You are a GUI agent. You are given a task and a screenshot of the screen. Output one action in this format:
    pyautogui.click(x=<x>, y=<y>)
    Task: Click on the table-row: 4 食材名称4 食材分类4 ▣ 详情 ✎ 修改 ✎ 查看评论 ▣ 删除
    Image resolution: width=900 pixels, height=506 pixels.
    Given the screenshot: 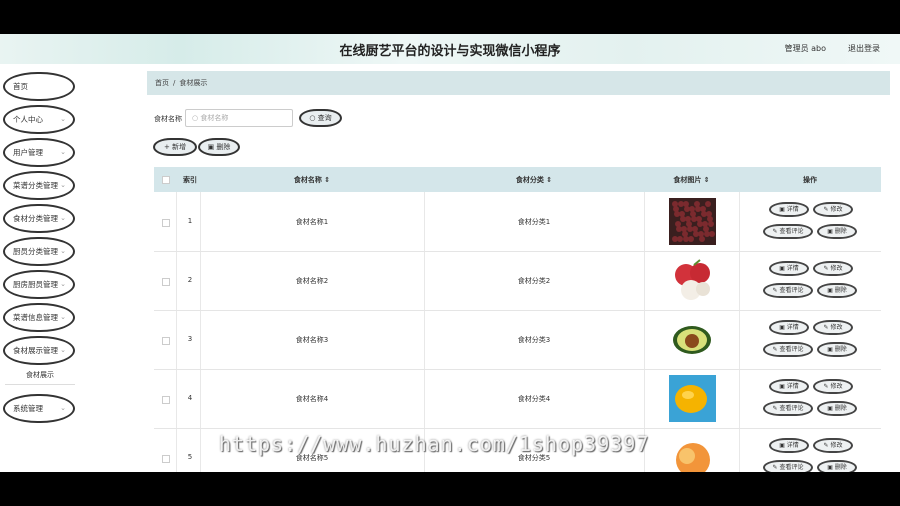 What is the action you would take?
    pyautogui.click(x=517, y=399)
    